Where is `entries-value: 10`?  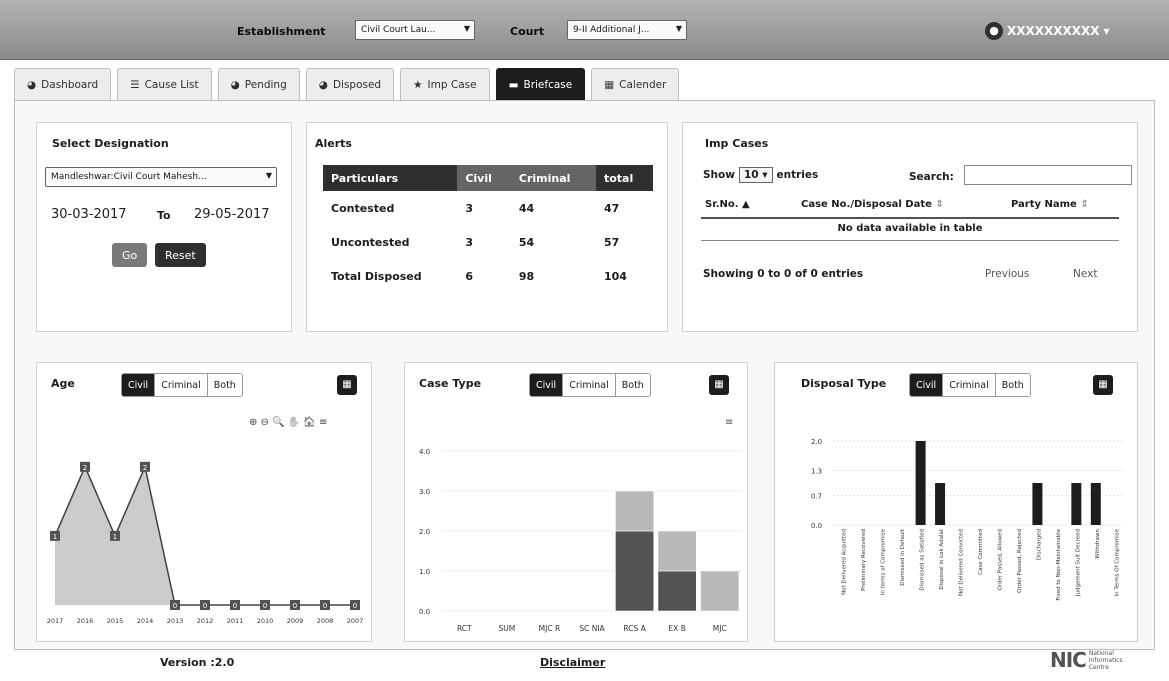
entries-value: 10 is located at coordinates (751, 175).